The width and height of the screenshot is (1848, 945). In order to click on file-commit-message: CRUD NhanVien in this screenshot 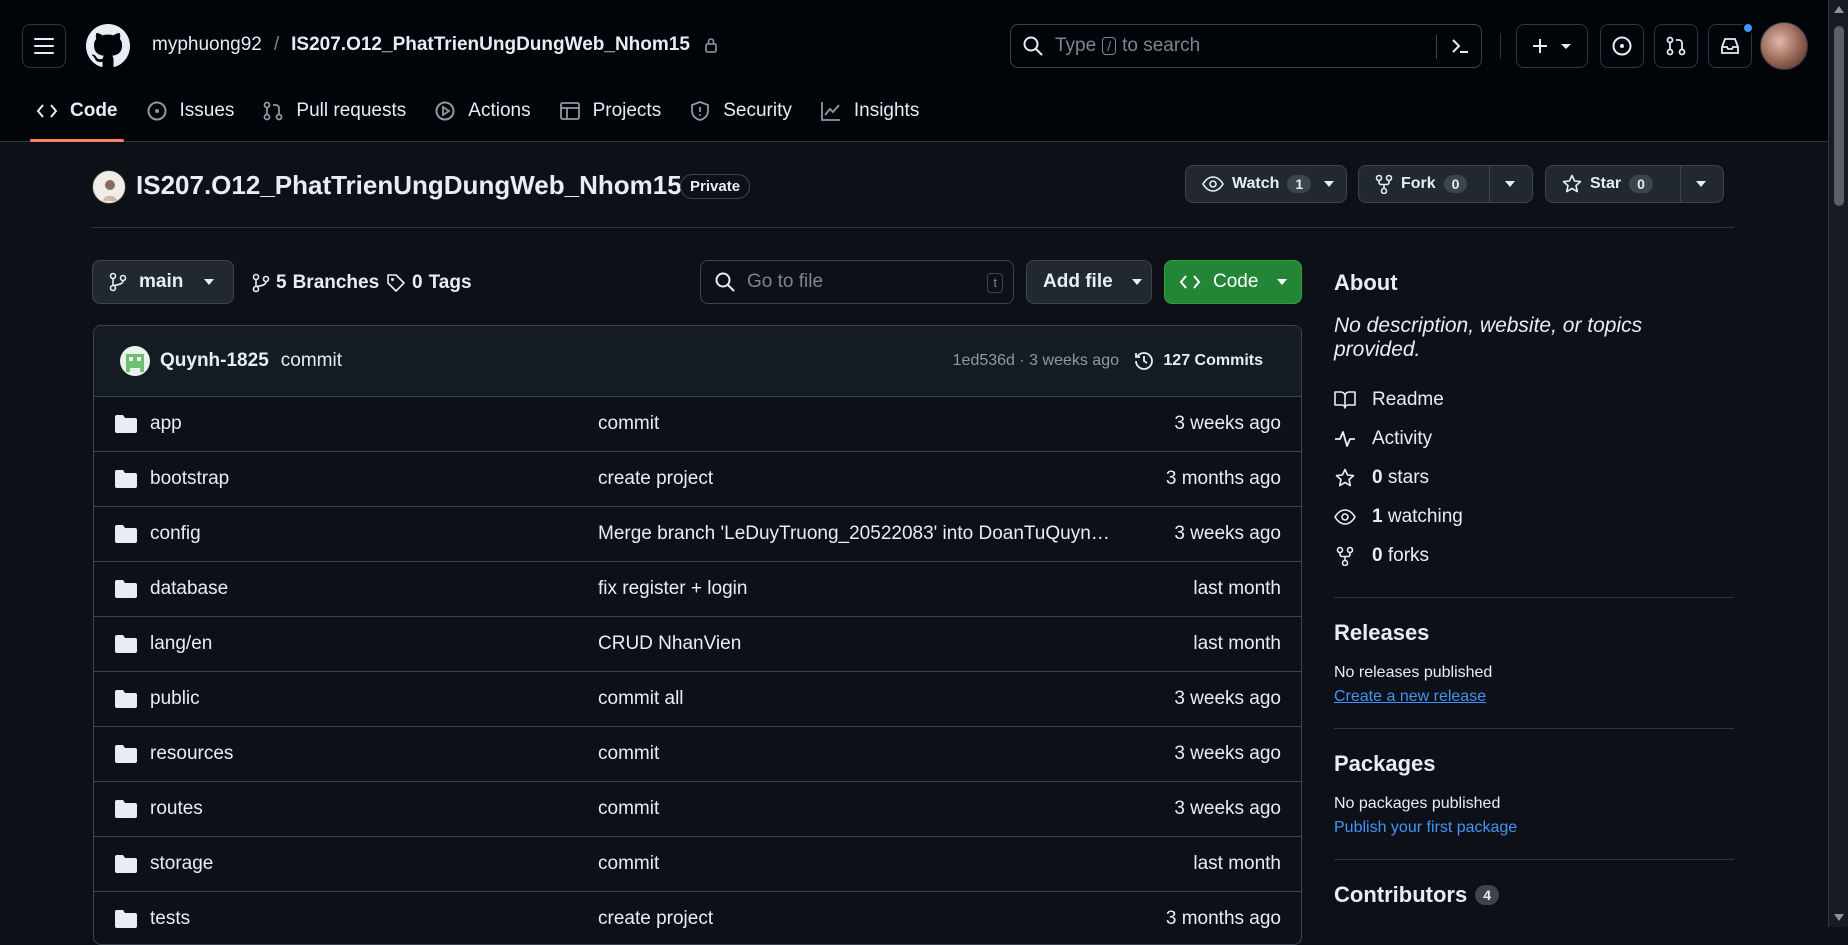, I will do `click(858, 644)`.